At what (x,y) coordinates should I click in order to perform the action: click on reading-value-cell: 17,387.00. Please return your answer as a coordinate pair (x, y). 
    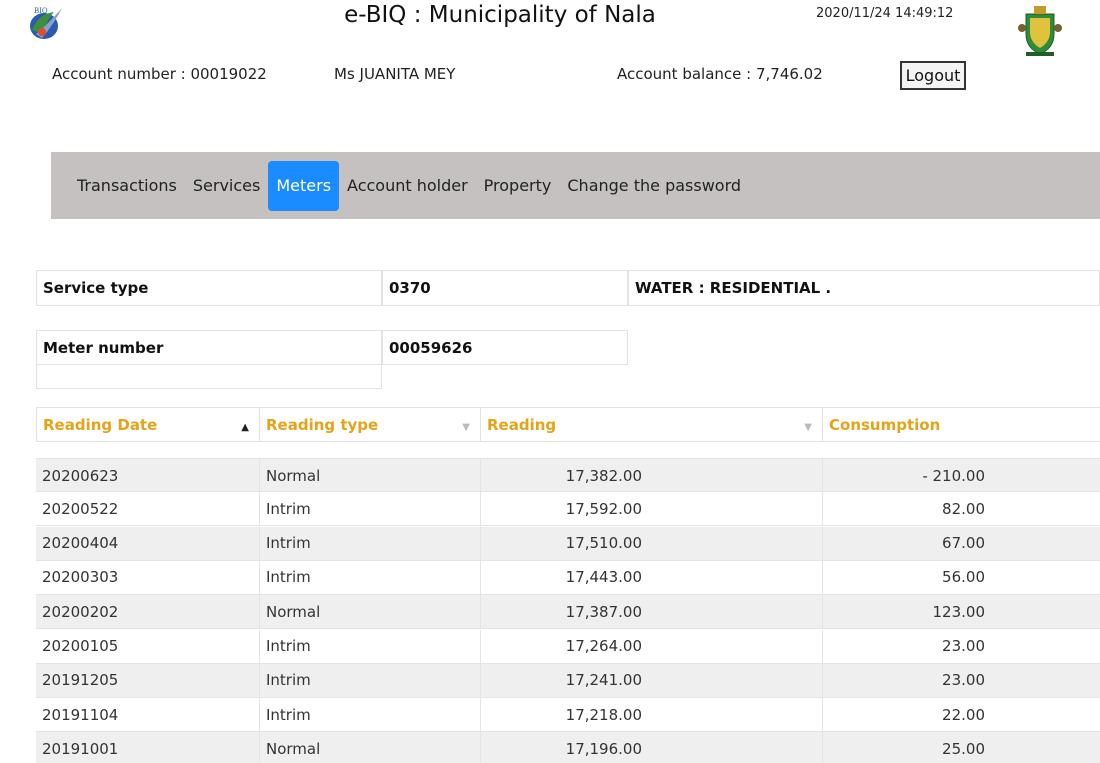
    Looking at the image, I should click on (652, 612).